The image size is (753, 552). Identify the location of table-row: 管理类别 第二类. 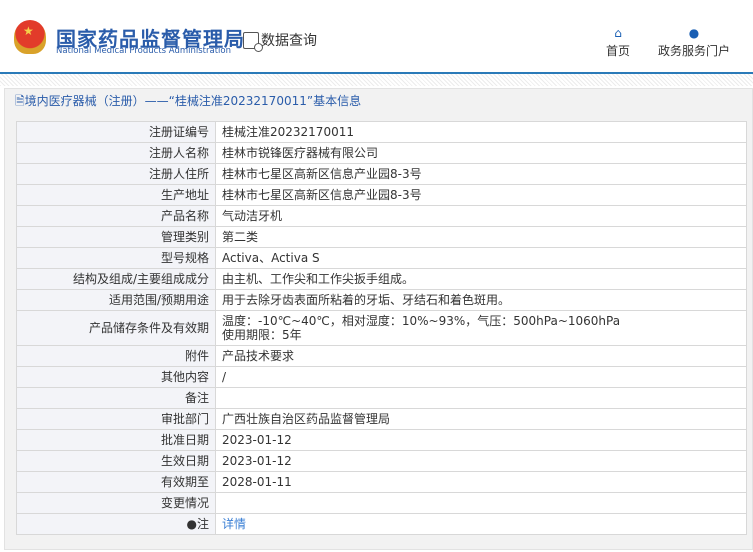
(381, 237).